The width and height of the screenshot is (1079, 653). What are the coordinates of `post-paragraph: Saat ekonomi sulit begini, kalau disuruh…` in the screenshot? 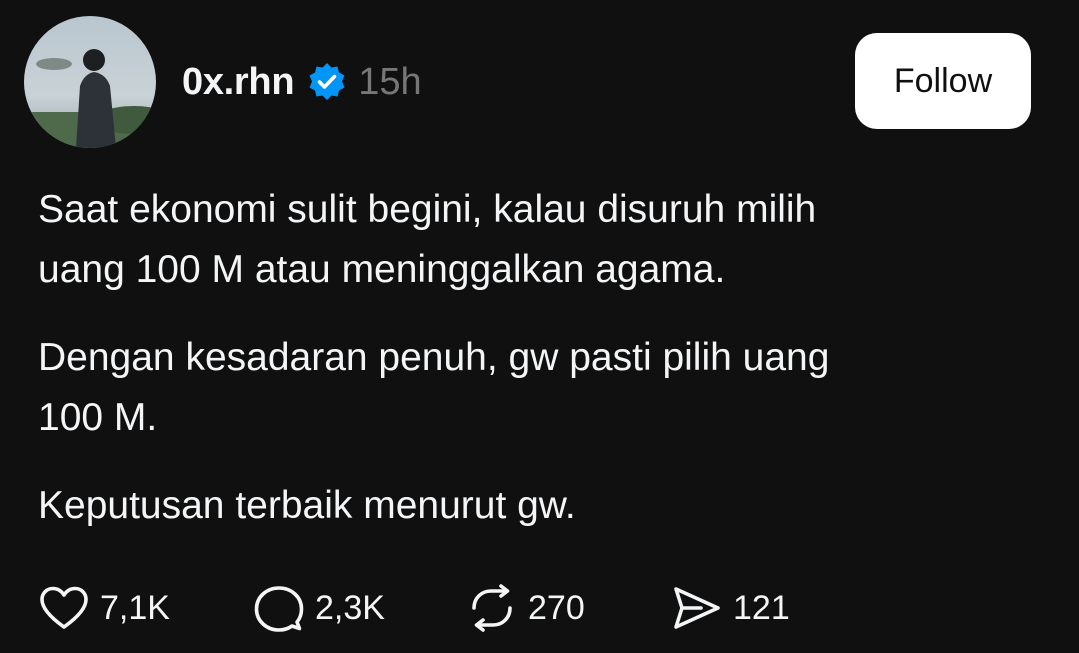 It's located at (427, 239).